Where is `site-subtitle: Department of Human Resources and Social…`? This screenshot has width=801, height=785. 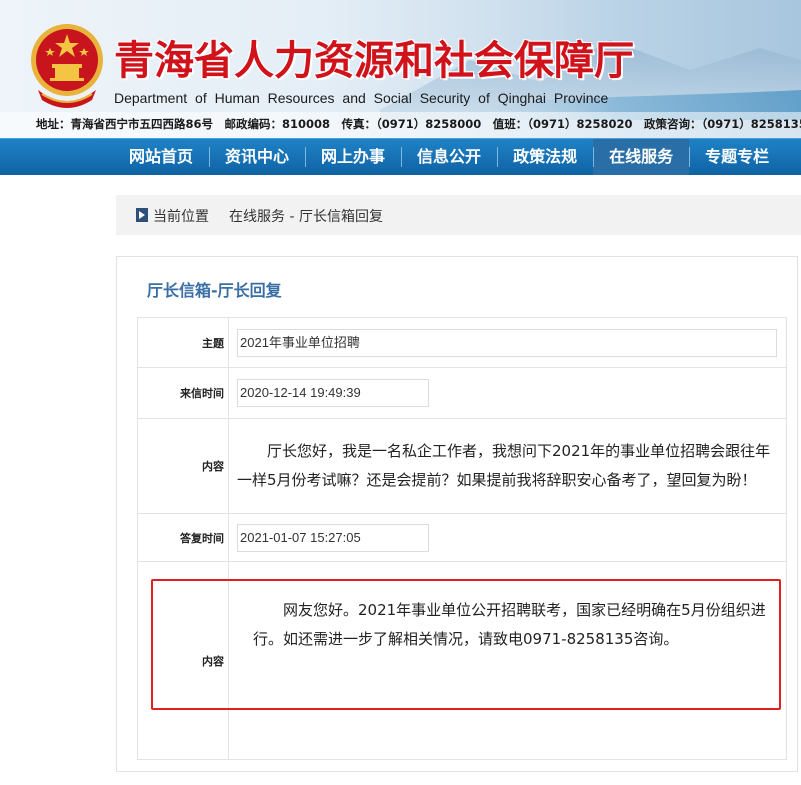 site-subtitle: Department of Human Resources and Social… is located at coordinates (361, 98).